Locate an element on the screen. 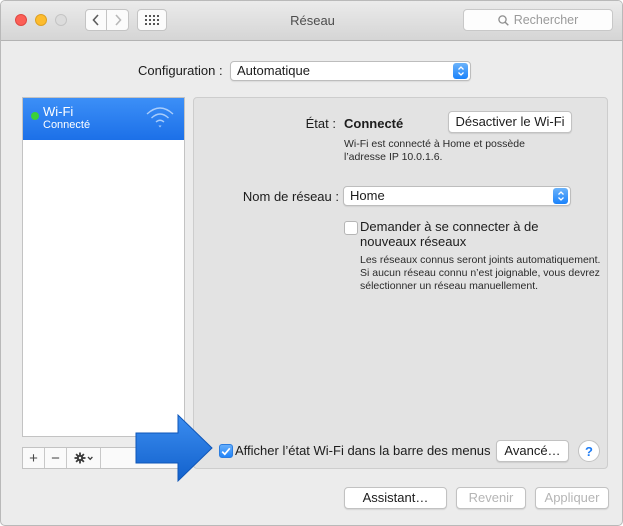  network-name-popup: Home is located at coordinates (457, 196).